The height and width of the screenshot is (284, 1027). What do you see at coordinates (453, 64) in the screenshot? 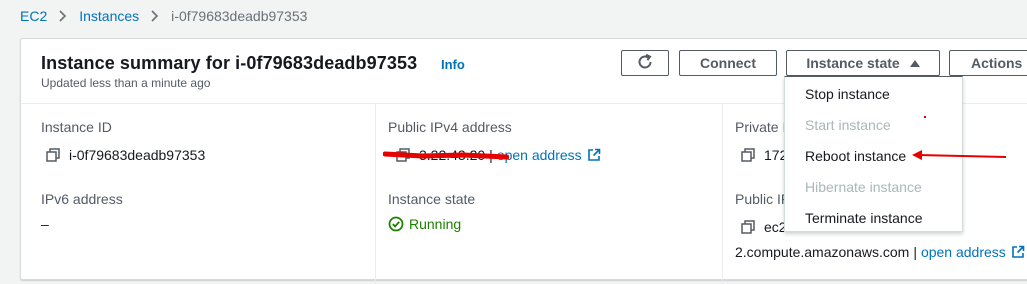
I see `info-link: Info` at bounding box center [453, 64].